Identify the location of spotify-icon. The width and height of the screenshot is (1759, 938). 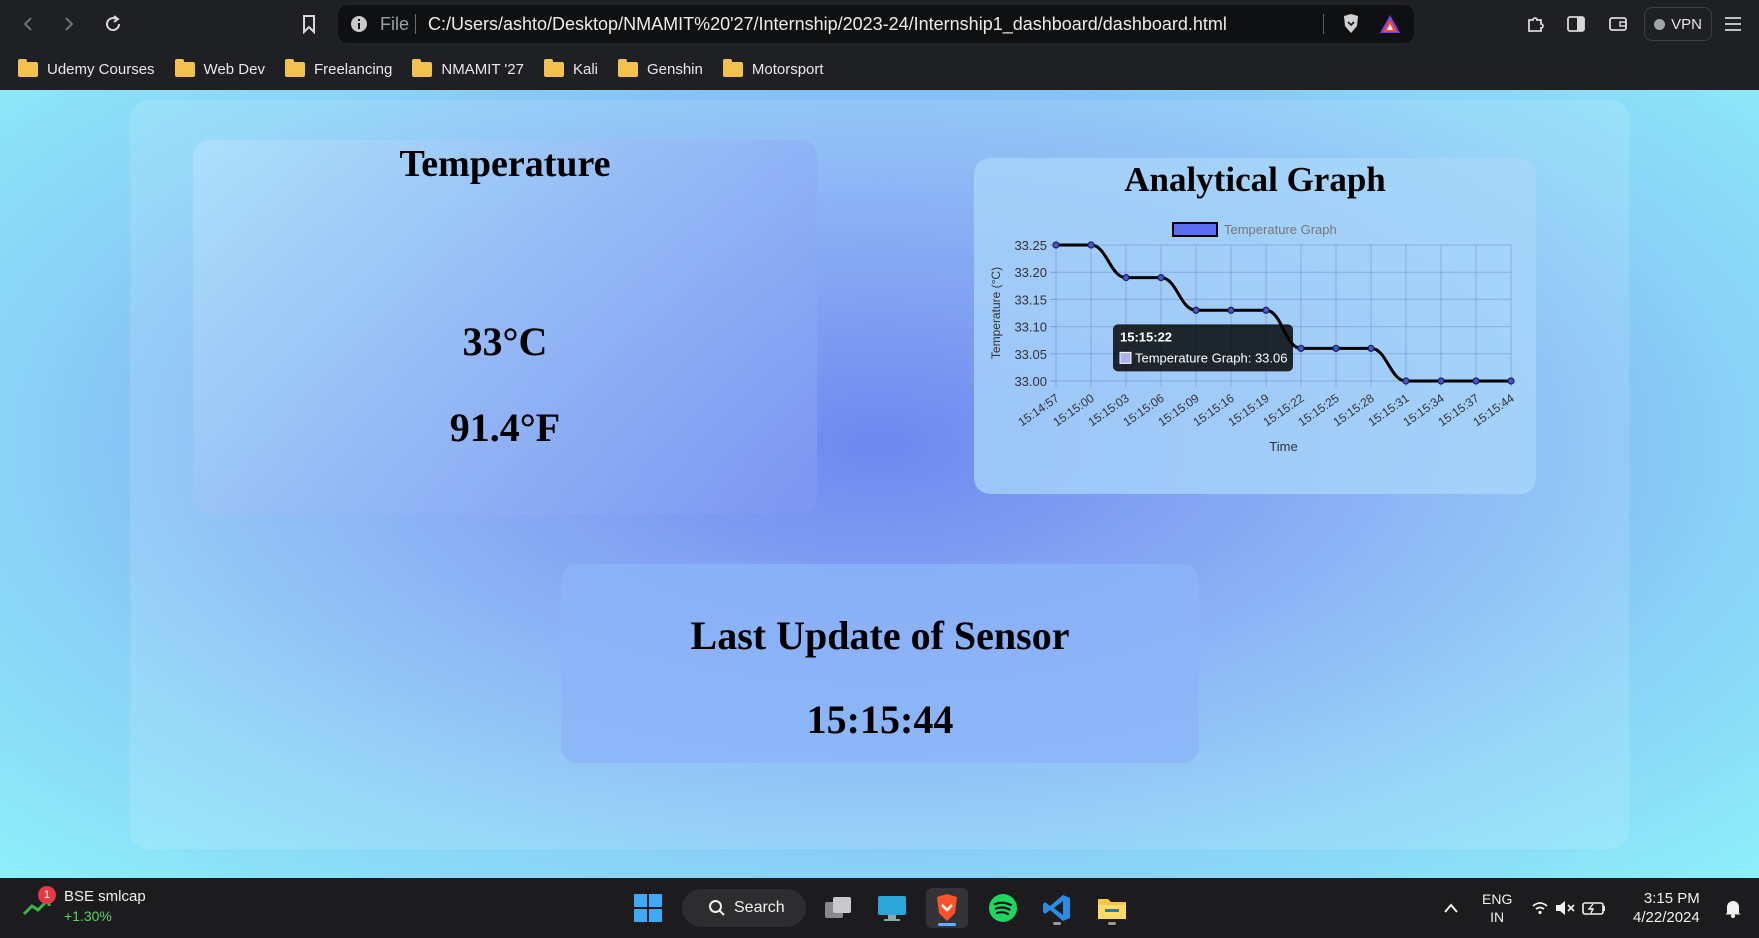
(1003, 908).